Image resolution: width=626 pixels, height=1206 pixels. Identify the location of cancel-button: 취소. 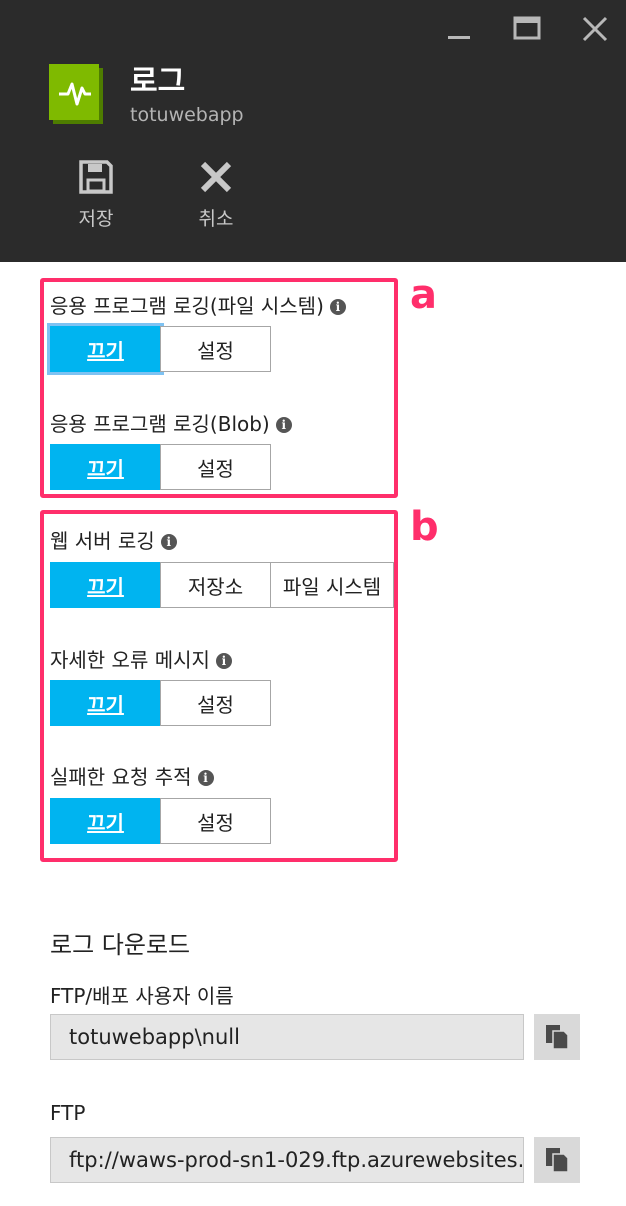
(216, 195).